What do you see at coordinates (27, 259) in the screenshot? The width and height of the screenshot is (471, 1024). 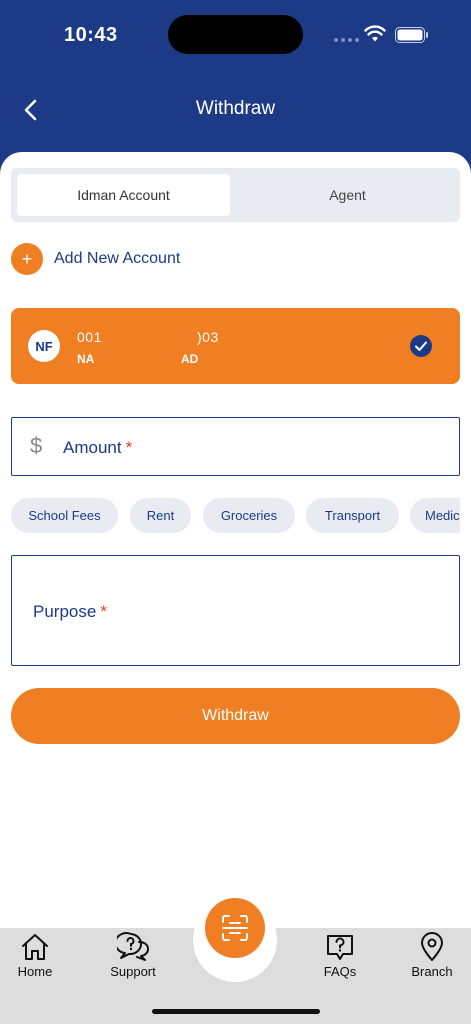 I see `plus-icon: +` at bounding box center [27, 259].